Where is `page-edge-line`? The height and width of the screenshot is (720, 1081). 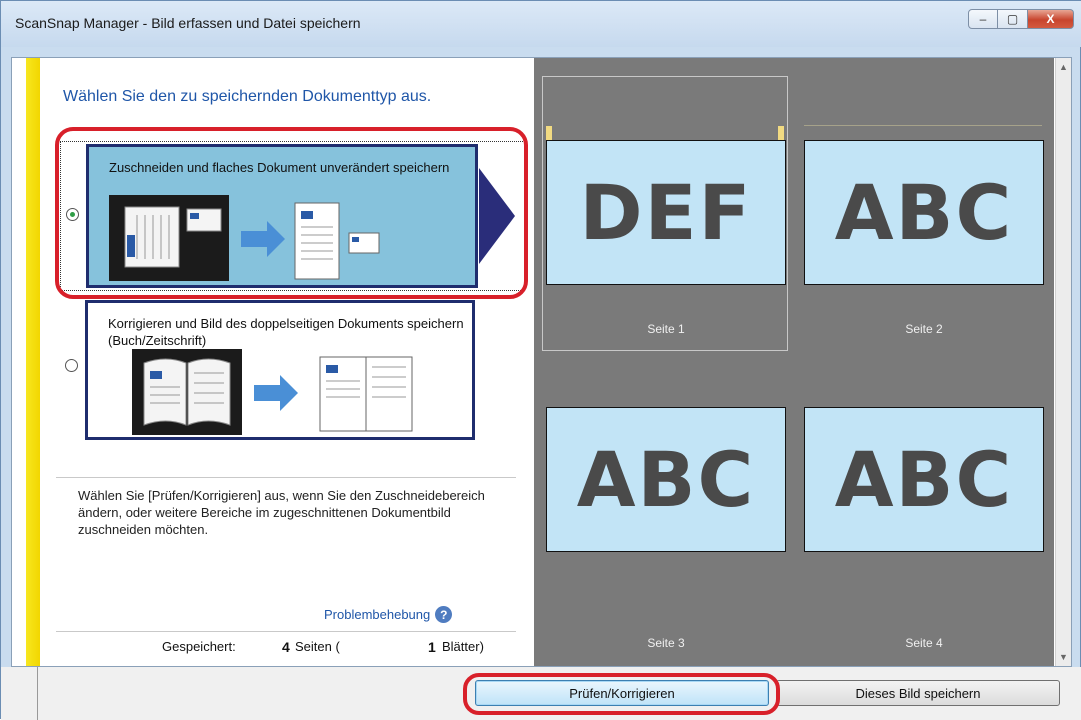
page-edge-line is located at coordinates (923, 125).